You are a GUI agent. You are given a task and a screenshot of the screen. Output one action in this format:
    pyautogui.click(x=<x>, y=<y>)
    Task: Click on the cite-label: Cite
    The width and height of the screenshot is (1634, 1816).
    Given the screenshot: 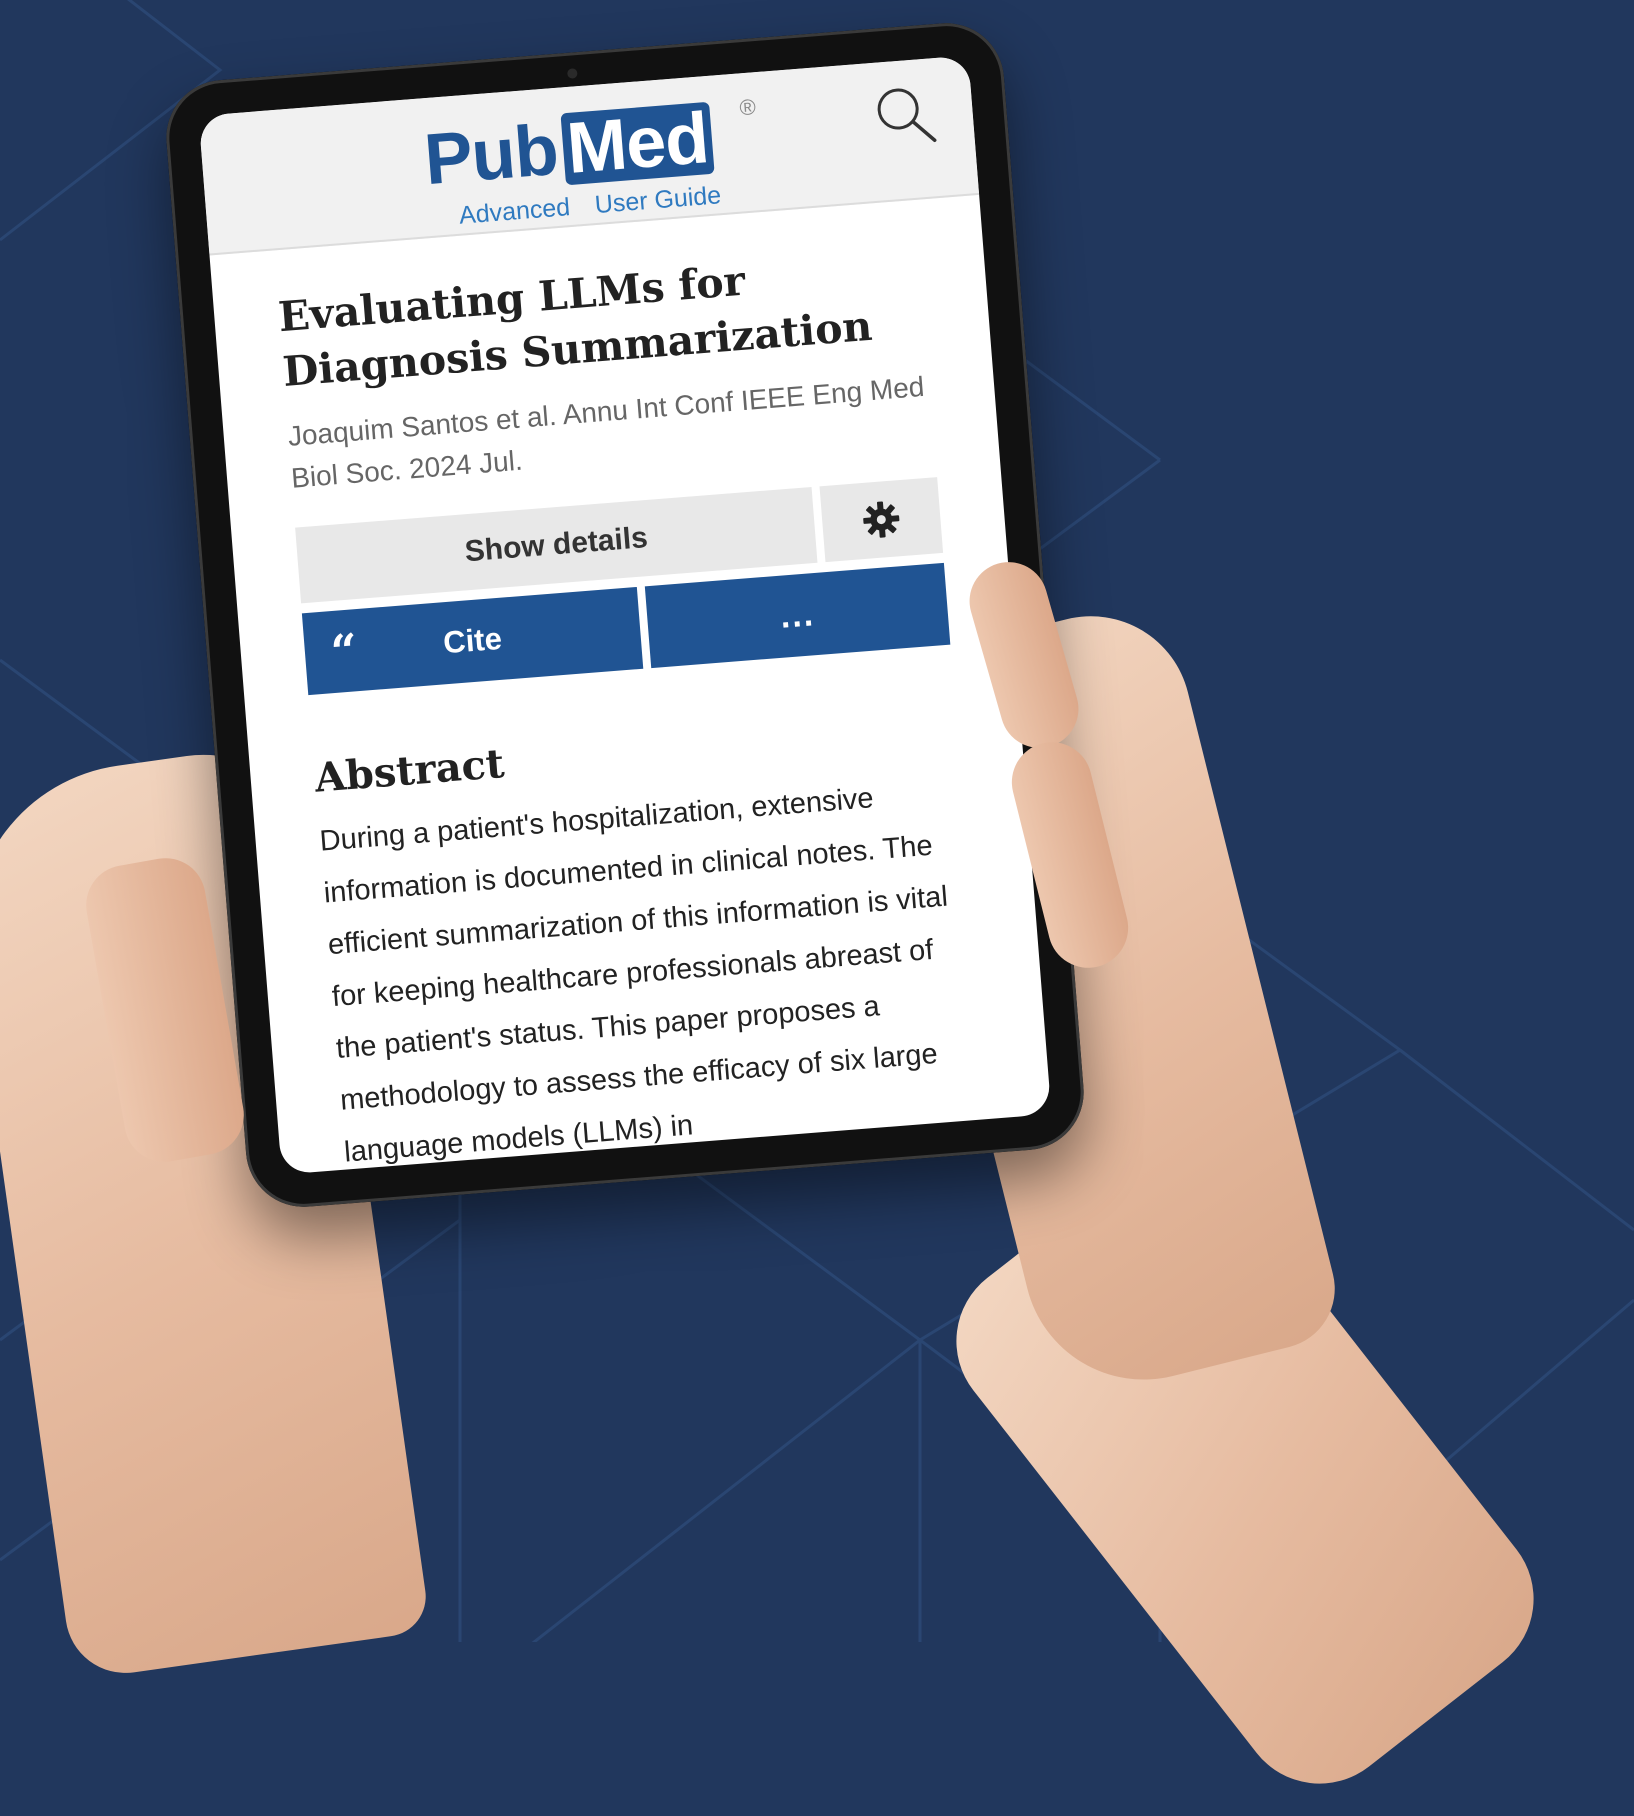 What is the action you would take?
    pyautogui.click(x=472, y=640)
    